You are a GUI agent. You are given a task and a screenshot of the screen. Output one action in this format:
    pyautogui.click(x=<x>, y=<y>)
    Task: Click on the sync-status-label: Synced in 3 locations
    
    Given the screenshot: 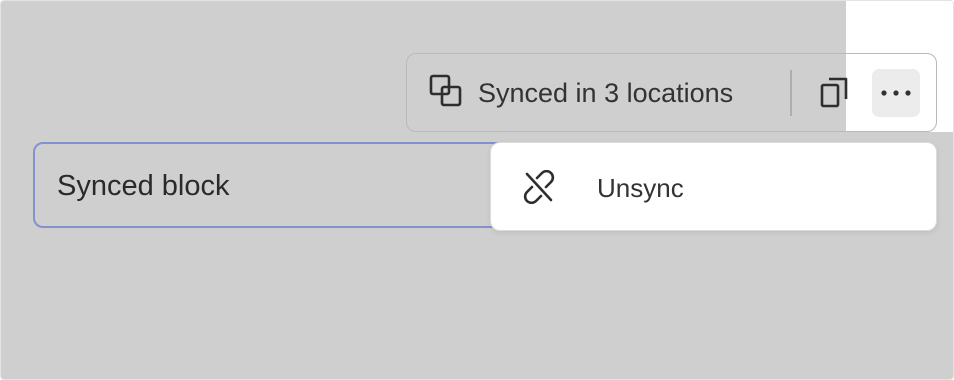 What is the action you would take?
    pyautogui.click(x=606, y=92)
    